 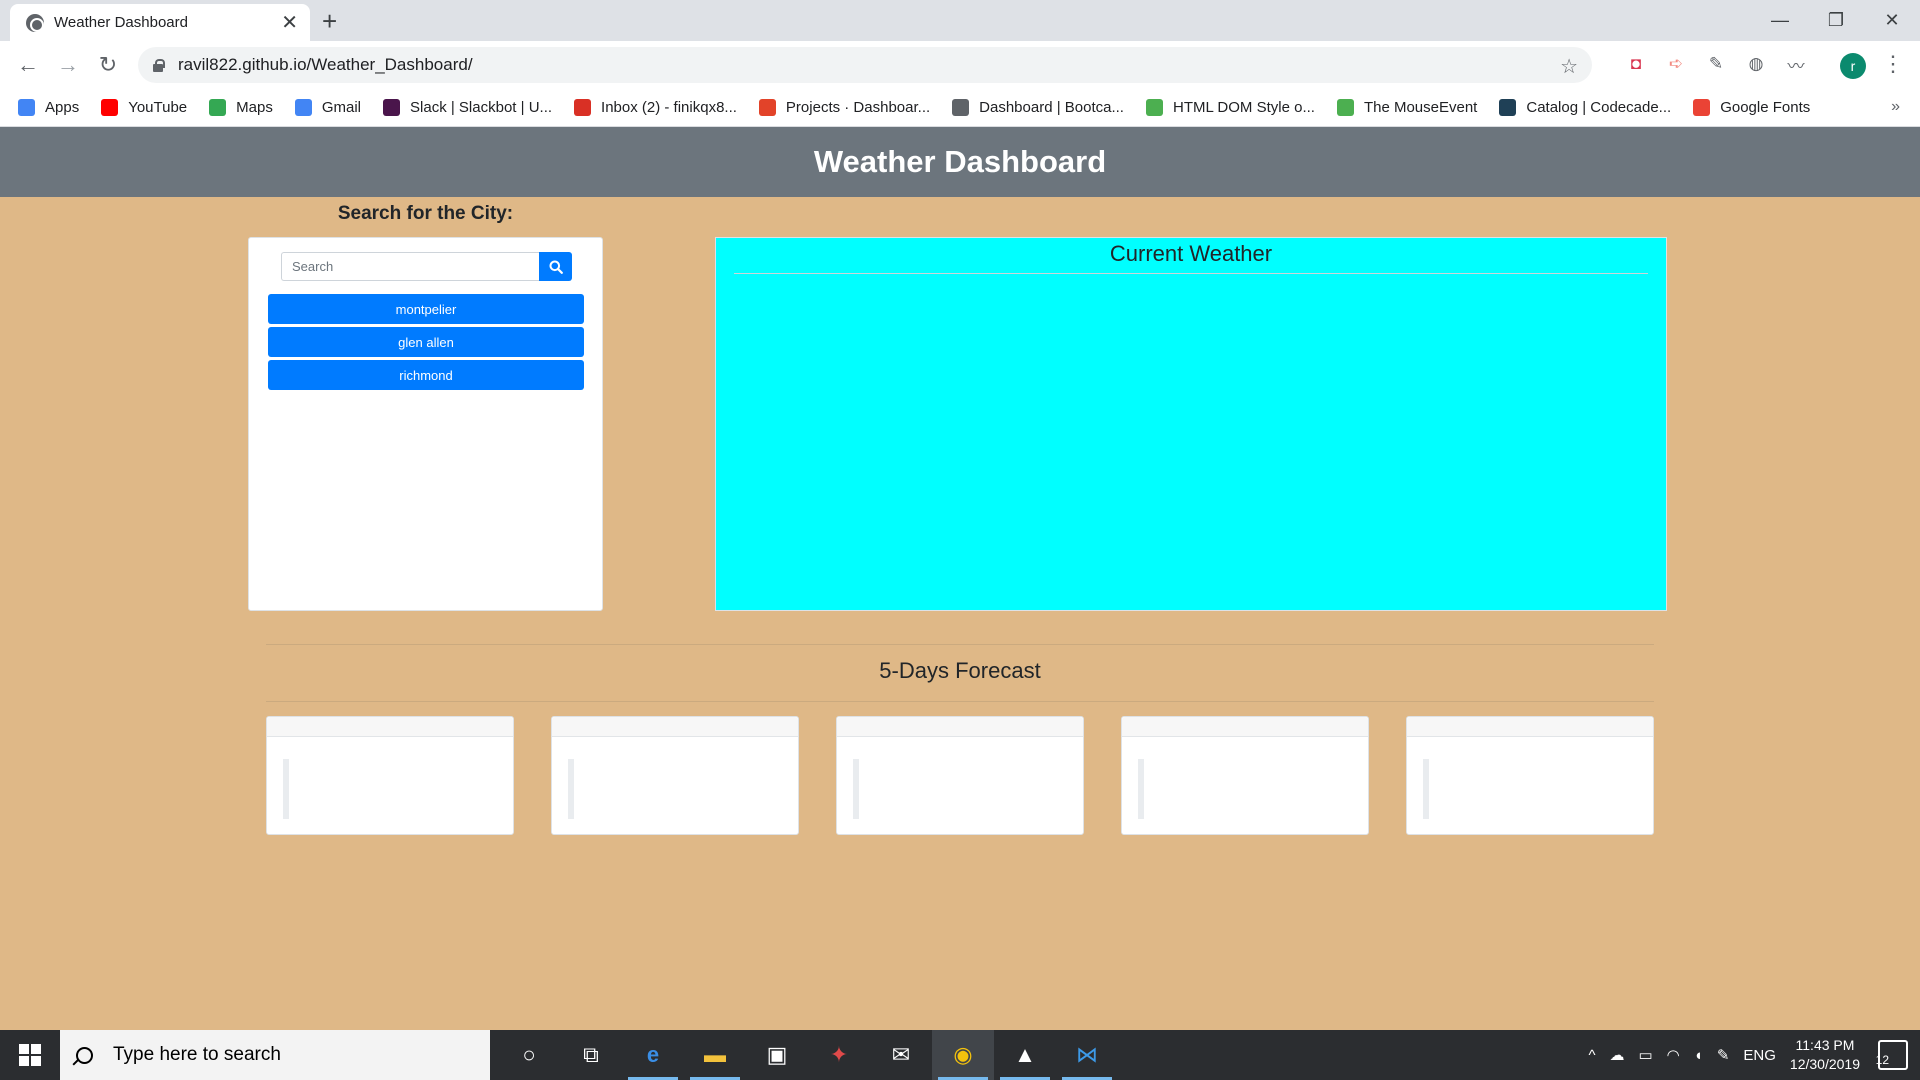 I want to click on forecast-card-header, so click(x=1530, y=727).